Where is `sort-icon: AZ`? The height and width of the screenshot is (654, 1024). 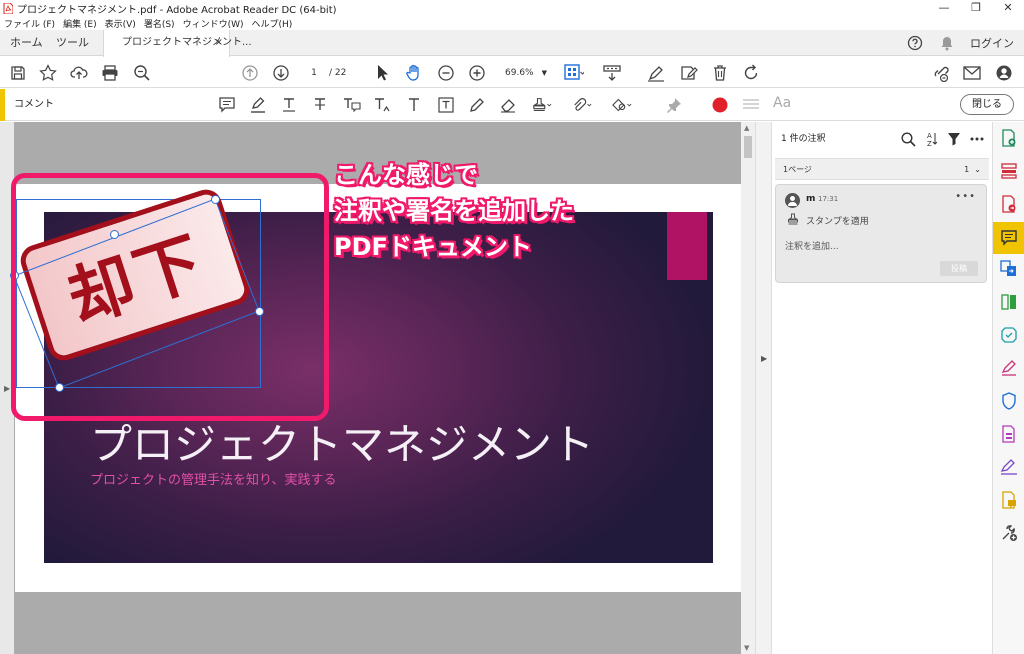 sort-icon: AZ is located at coordinates (931, 139).